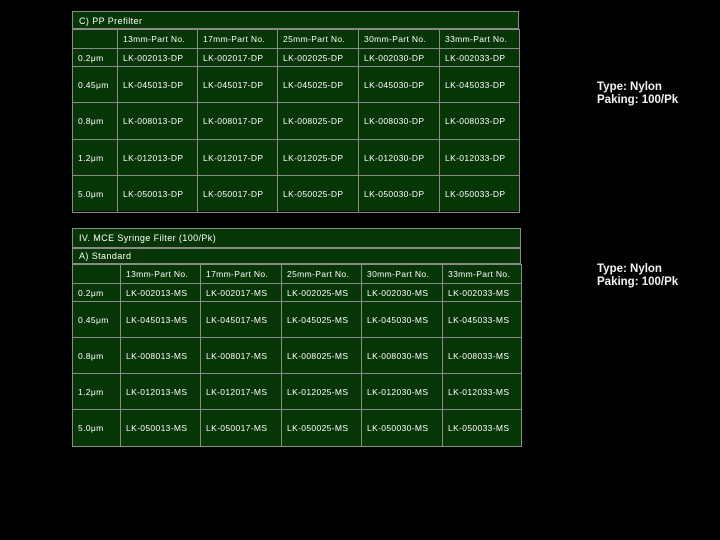 This screenshot has height=540, width=720. Describe the element at coordinates (160, 319) in the screenshot. I see `part-number-cell: LK-045013-MS` at that location.